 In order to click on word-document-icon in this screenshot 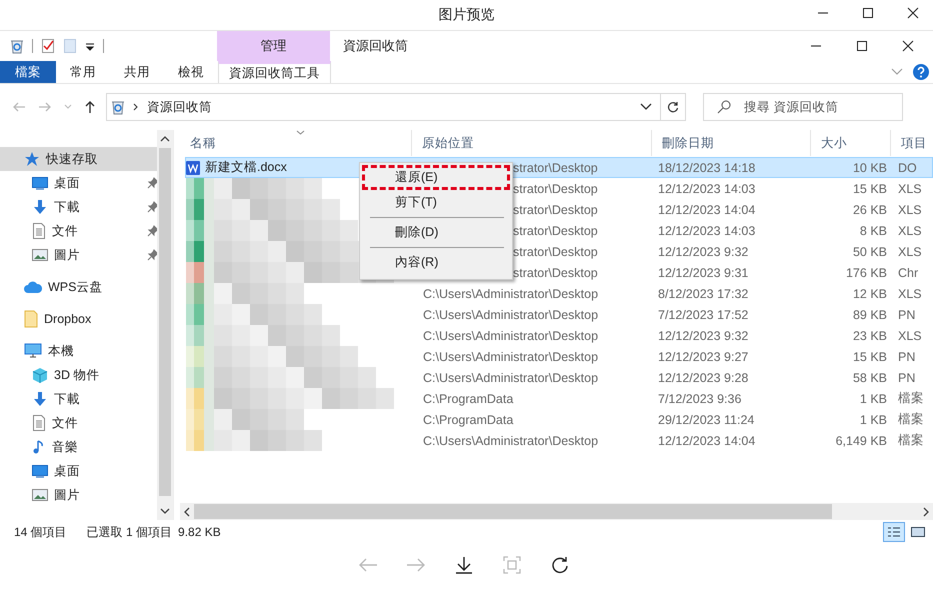, I will do `click(193, 167)`.